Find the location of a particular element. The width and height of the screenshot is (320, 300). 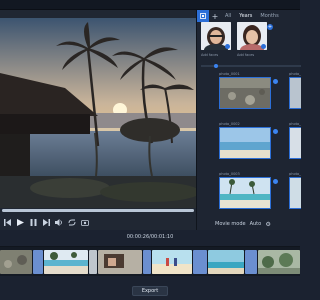

faces-row: Add faces + Add faces is located at coordinates (251, 42).